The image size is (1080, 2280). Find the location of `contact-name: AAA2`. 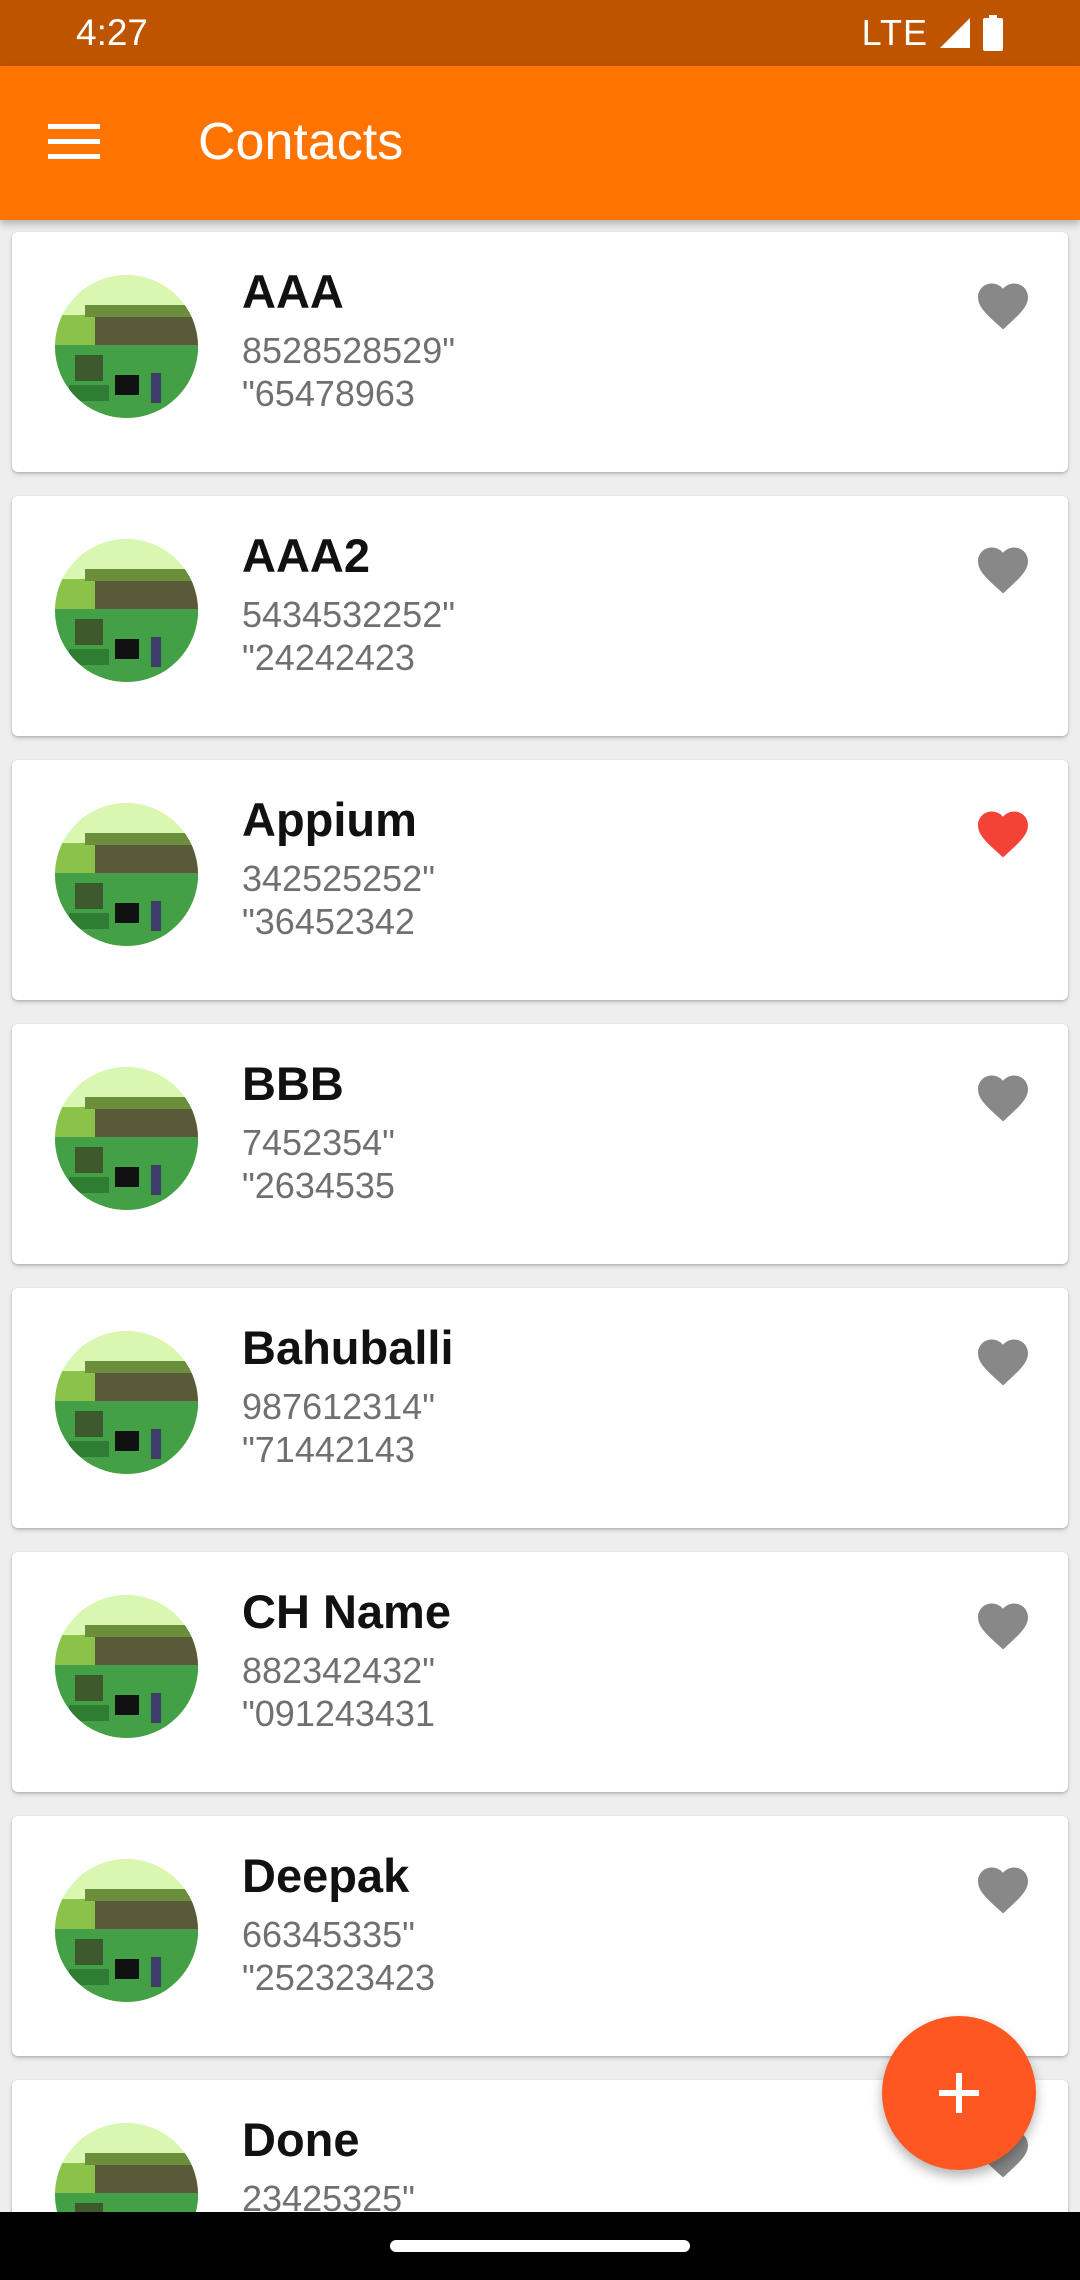

contact-name: AAA2 is located at coordinates (306, 555).